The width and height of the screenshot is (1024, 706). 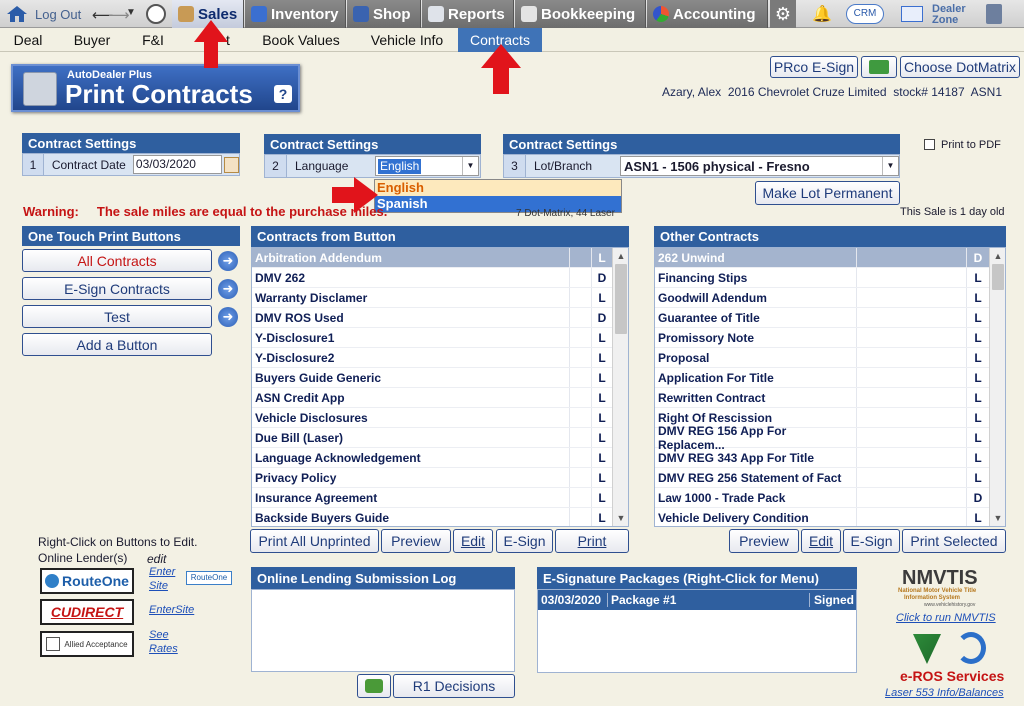 I want to click on table-row: Promissory Note L, so click(x=822, y=338).